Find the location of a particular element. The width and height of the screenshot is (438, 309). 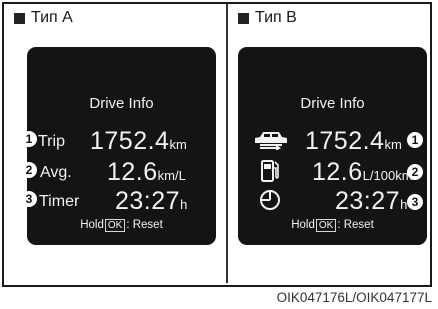

avg-value: 12.6 is located at coordinates (132, 172).